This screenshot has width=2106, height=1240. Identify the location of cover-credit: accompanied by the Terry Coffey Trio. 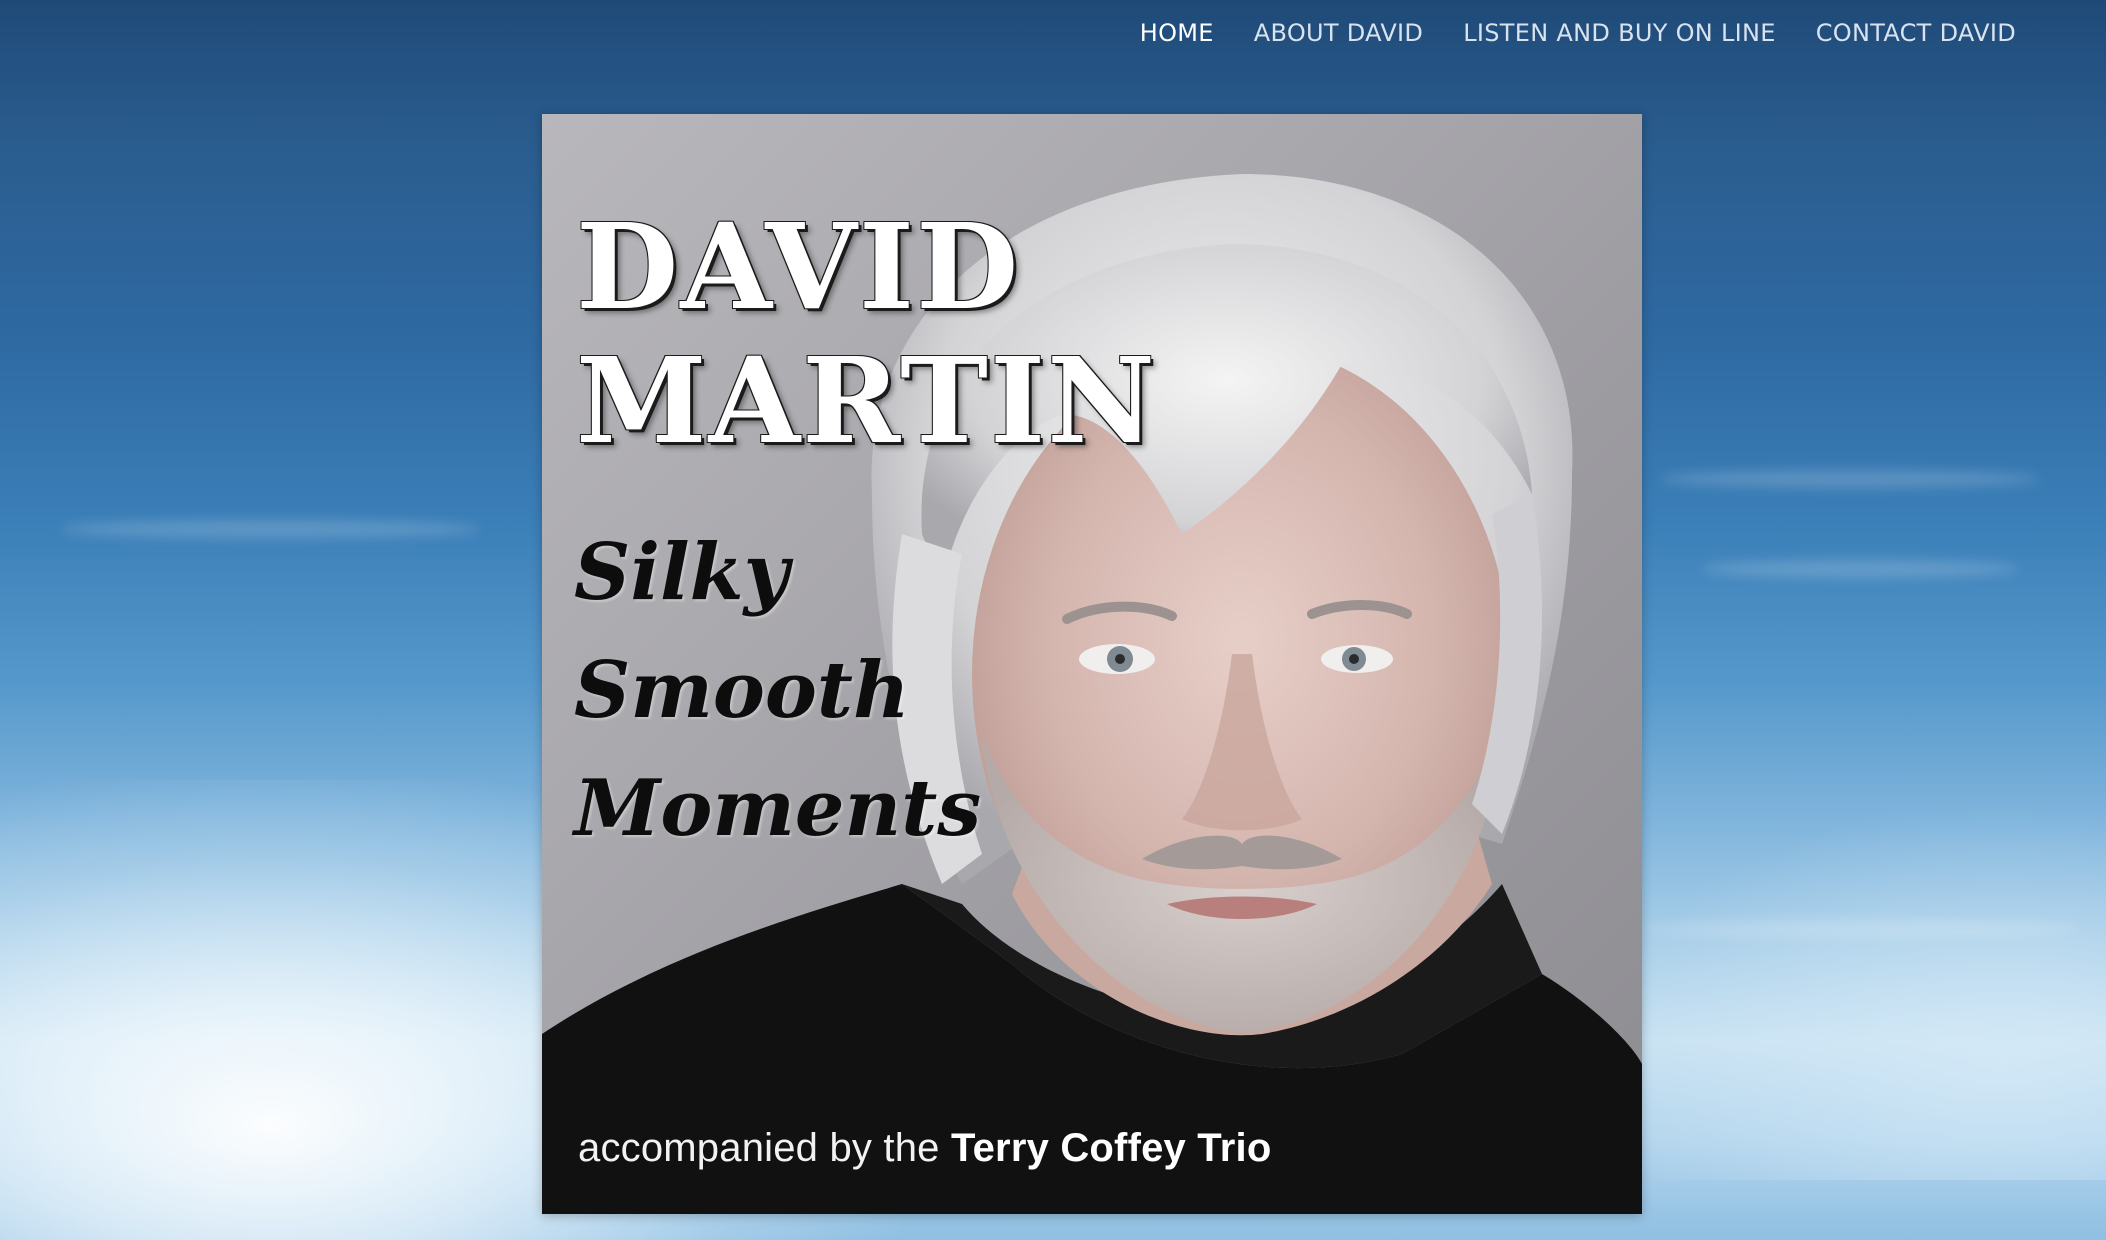
(924, 1148).